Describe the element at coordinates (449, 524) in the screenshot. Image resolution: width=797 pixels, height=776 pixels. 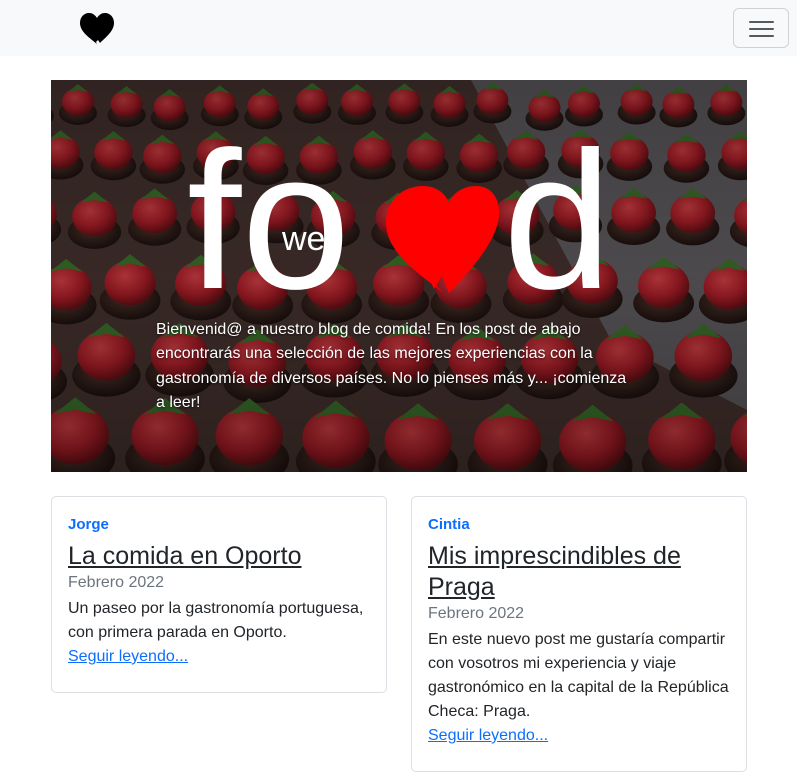
I see `post-author: Cintia` at that location.